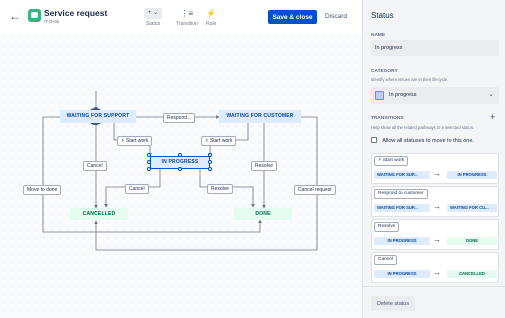 The height and width of the screenshot is (318, 505). I want to click on panel-footer: Delete status, so click(434, 302).